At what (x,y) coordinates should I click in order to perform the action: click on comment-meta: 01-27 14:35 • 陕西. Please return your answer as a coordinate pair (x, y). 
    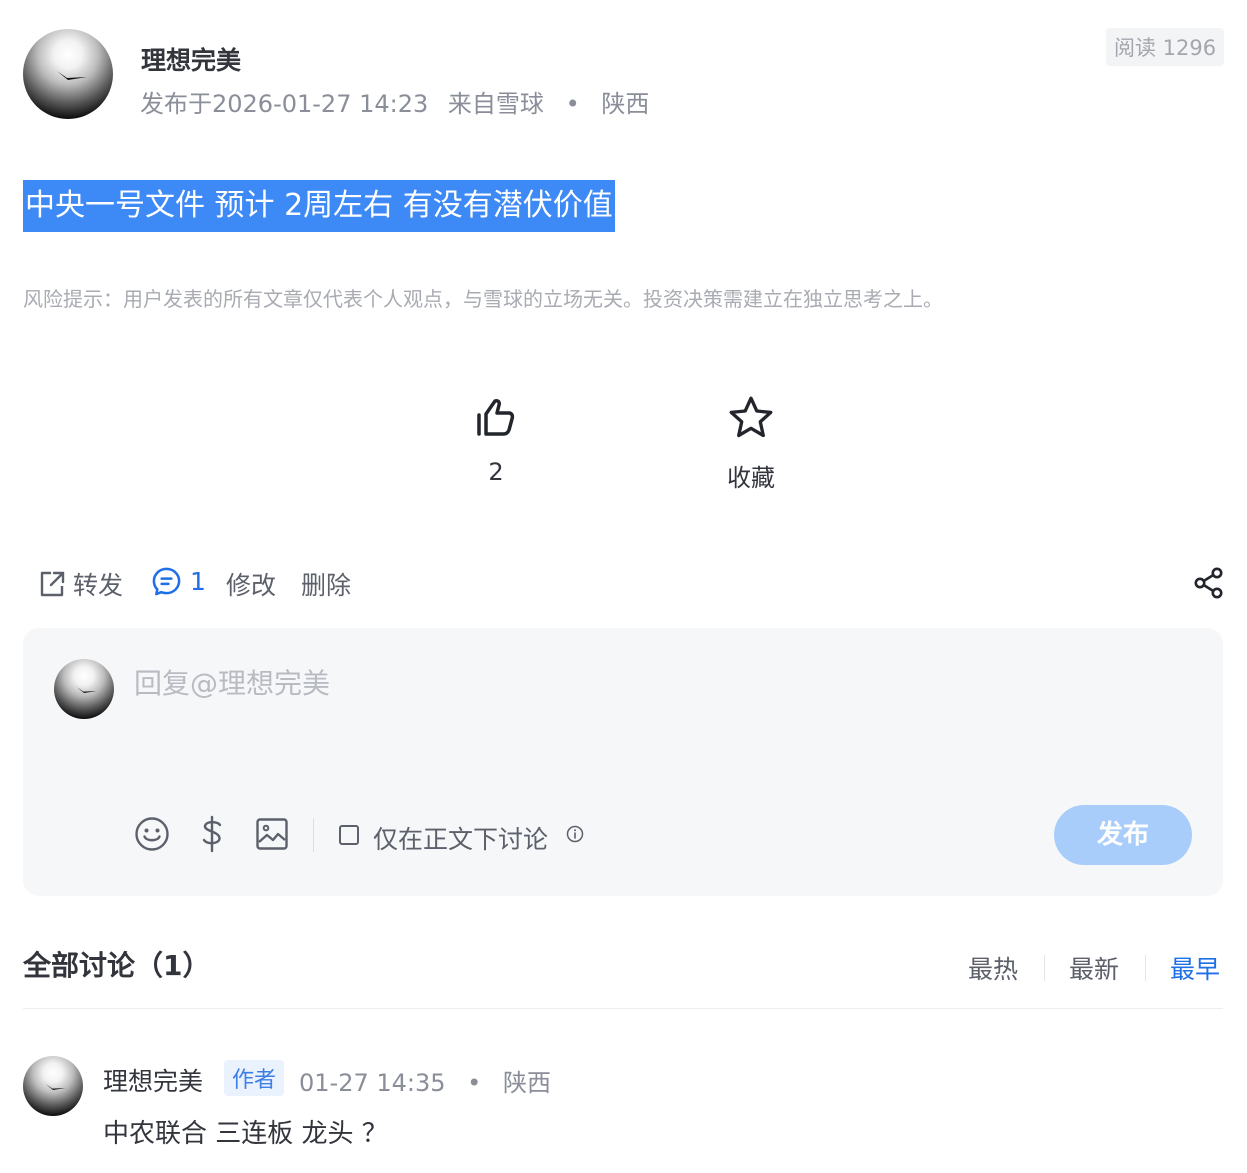
    Looking at the image, I should click on (425, 1080).